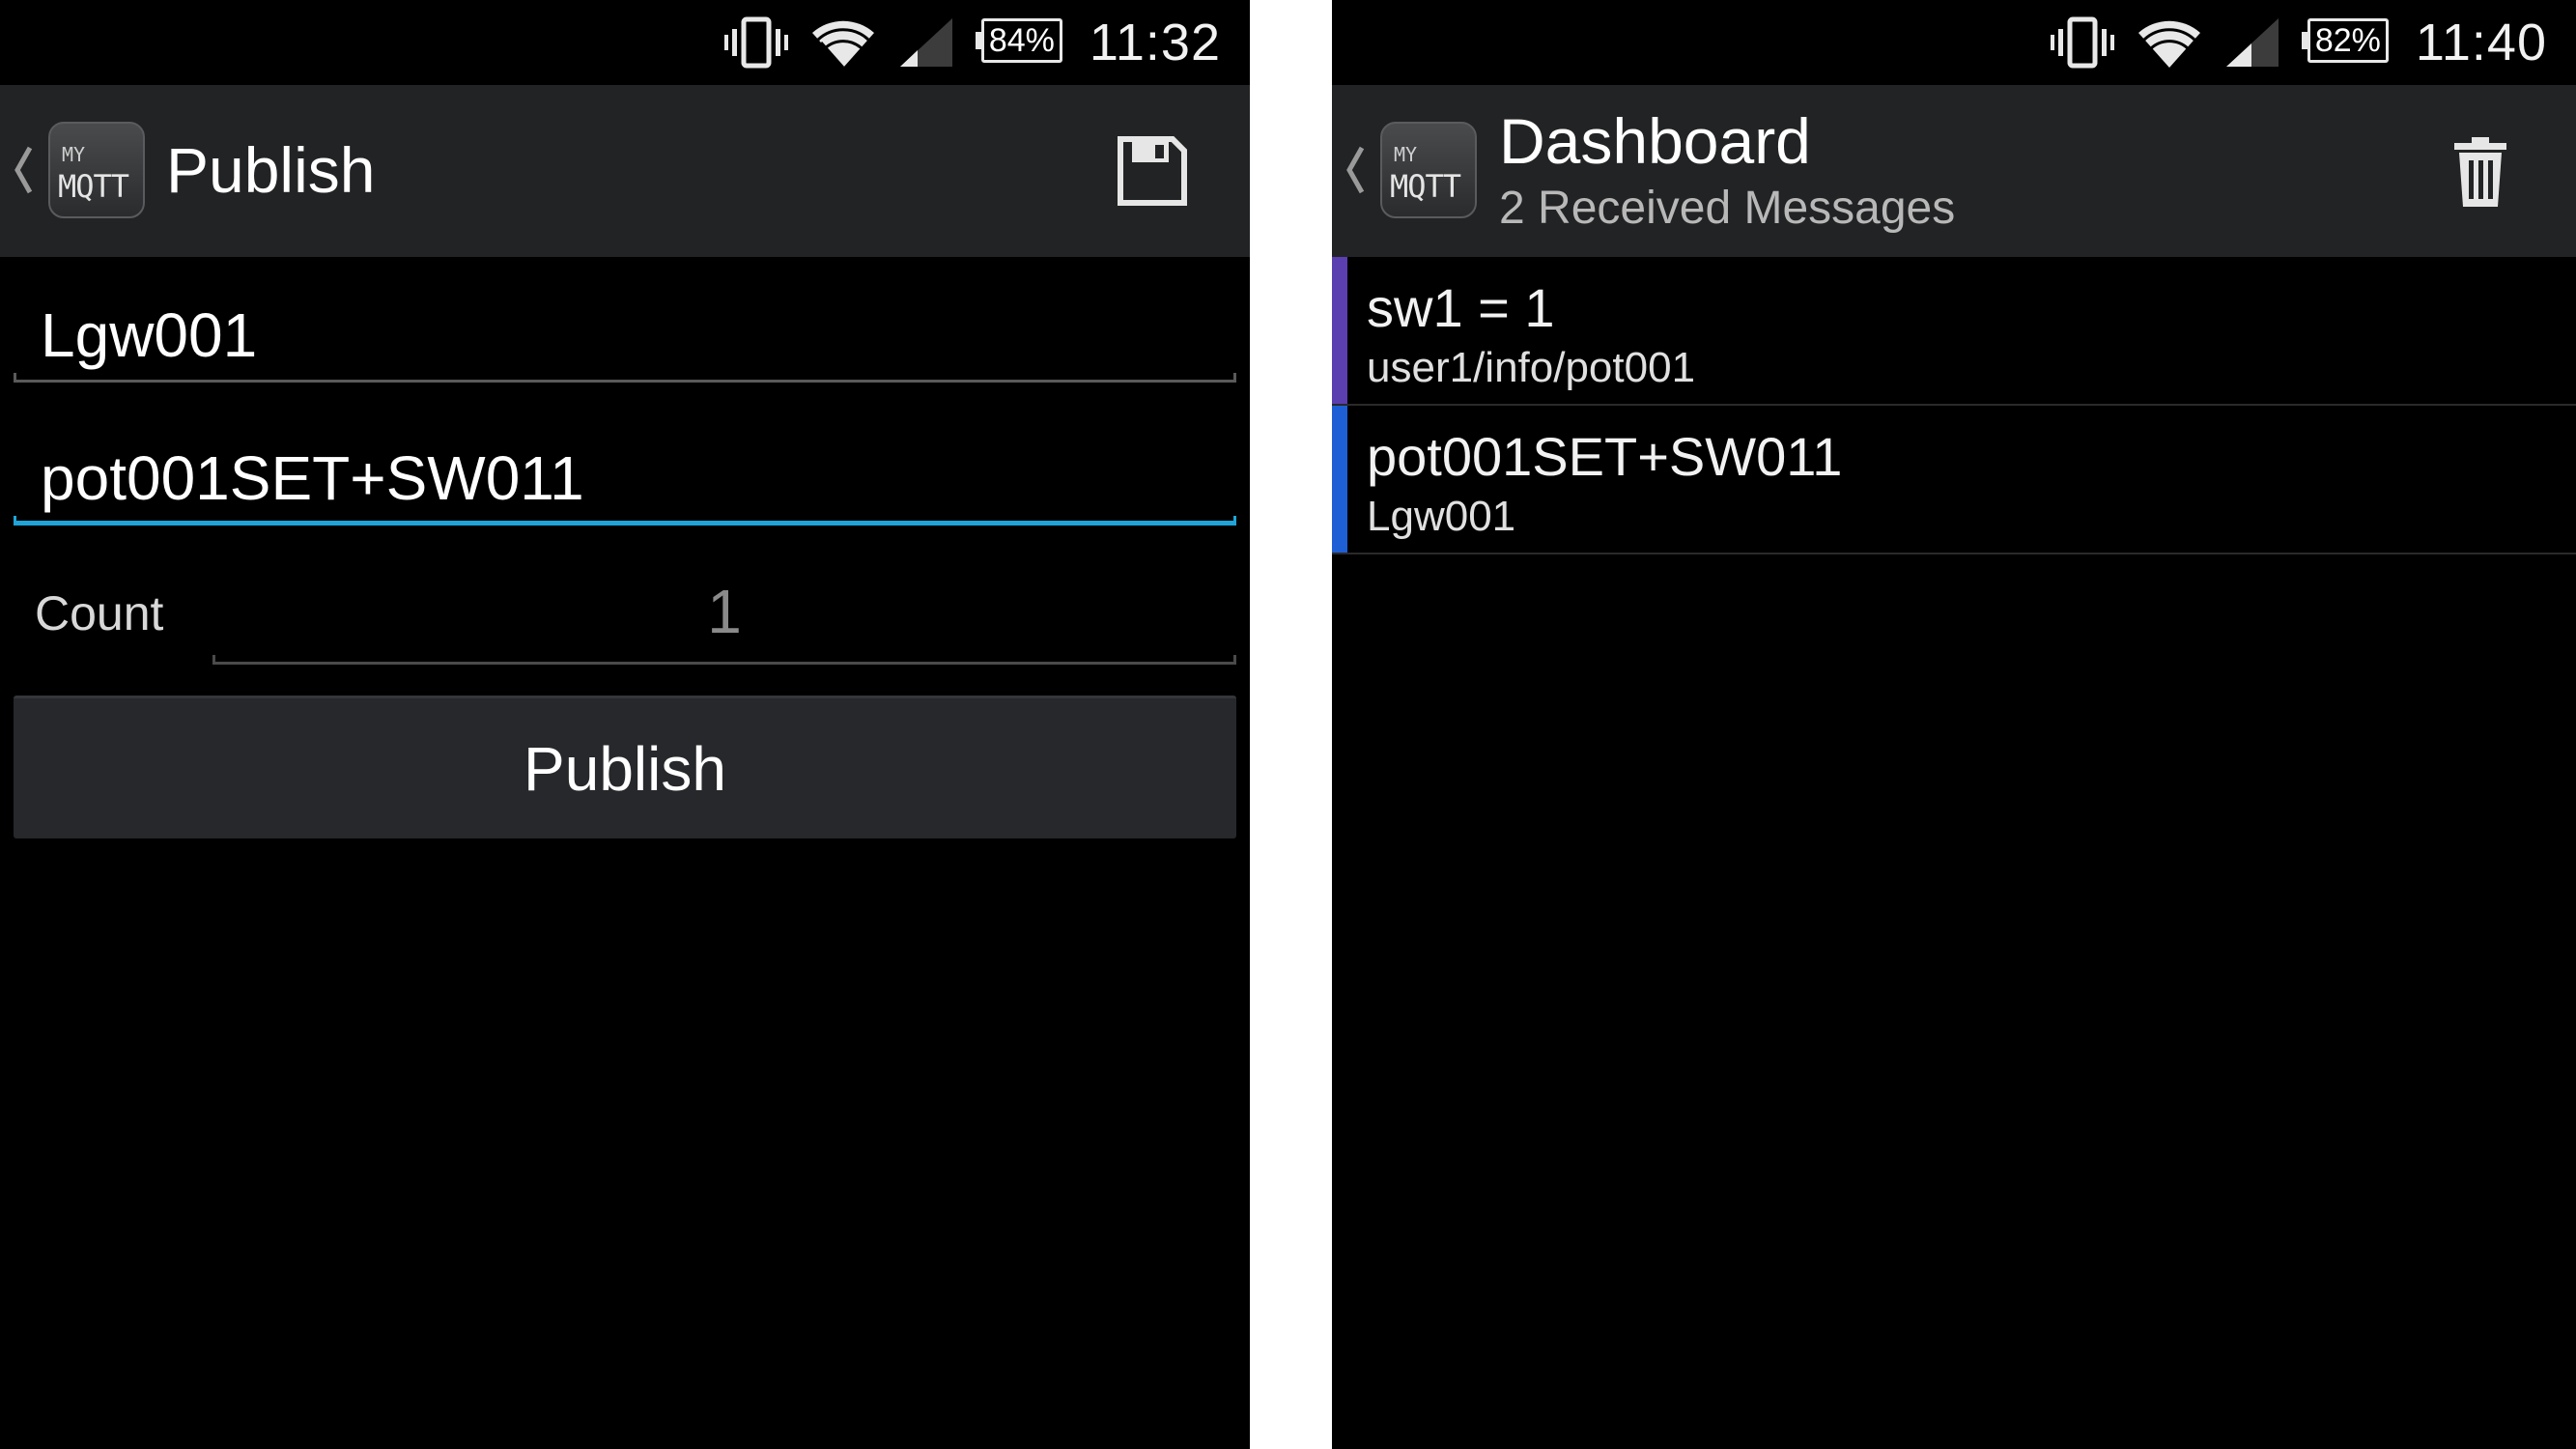  What do you see at coordinates (1954, 42) in the screenshot?
I see `status-bar: 82% 11:40` at bounding box center [1954, 42].